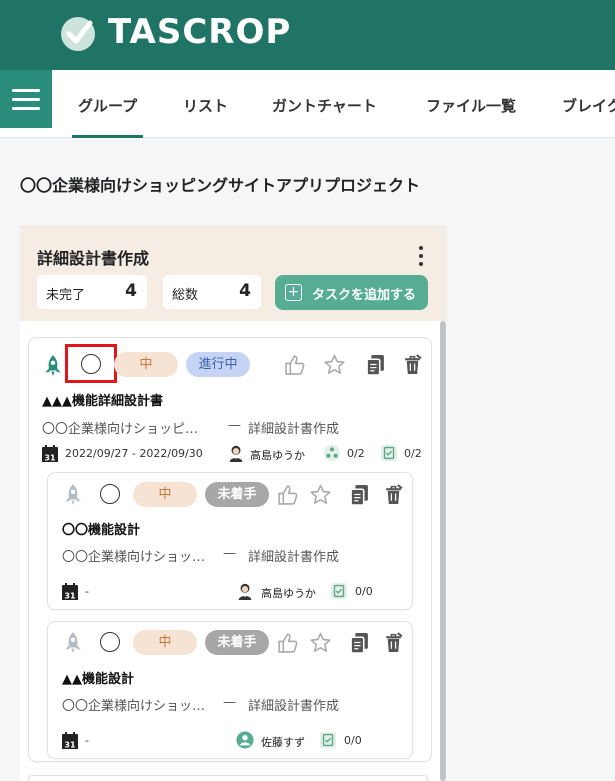 This screenshot has height=781, width=615. I want to click on task-name: 〇〇機能設計, so click(101, 528).